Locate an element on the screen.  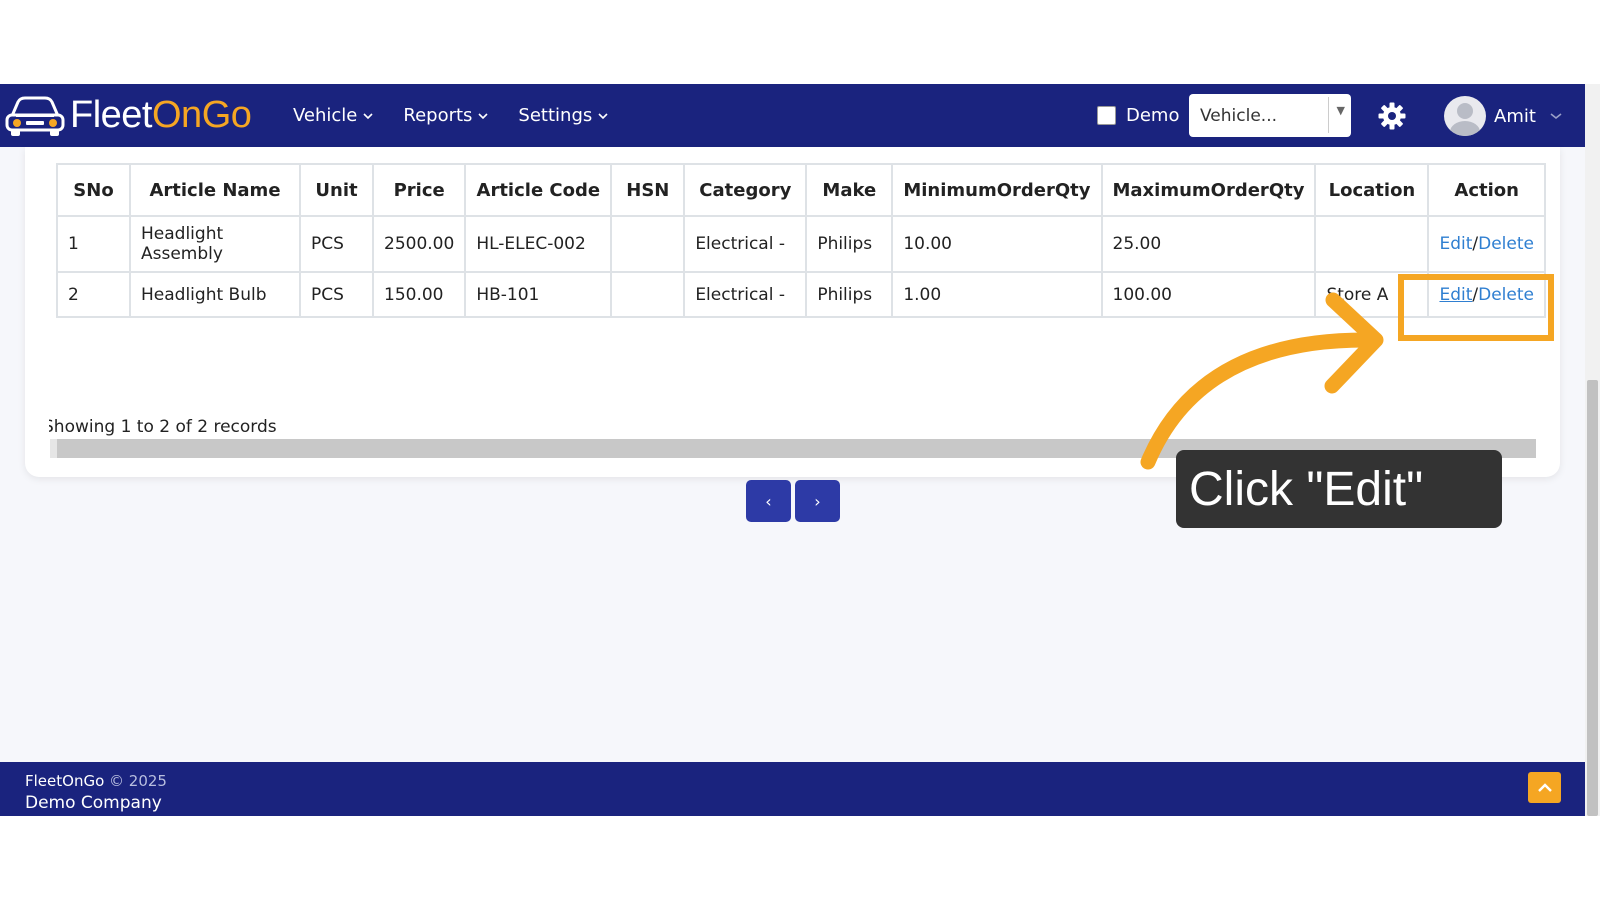
edit-link: Edit is located at coordinates (1455, 244).